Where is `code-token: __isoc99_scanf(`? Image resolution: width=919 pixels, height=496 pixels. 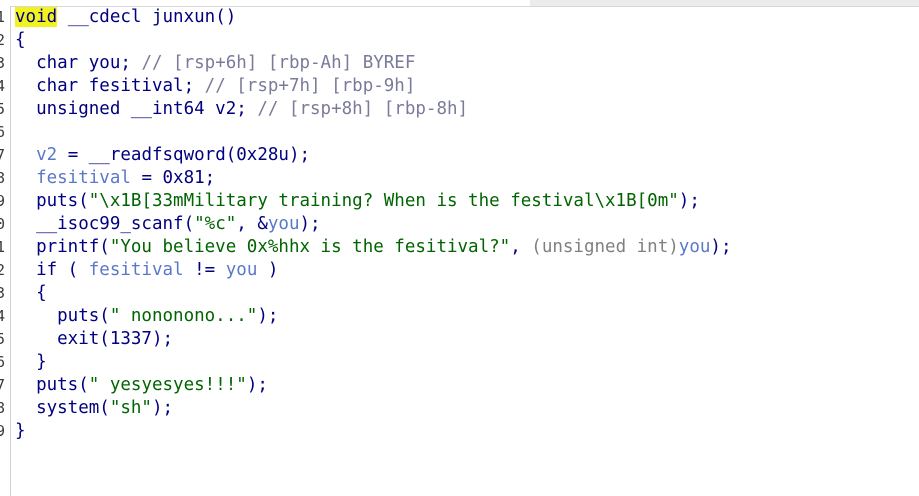 code-token: __isoc99_scanf( is located at coordinates (105, 224).